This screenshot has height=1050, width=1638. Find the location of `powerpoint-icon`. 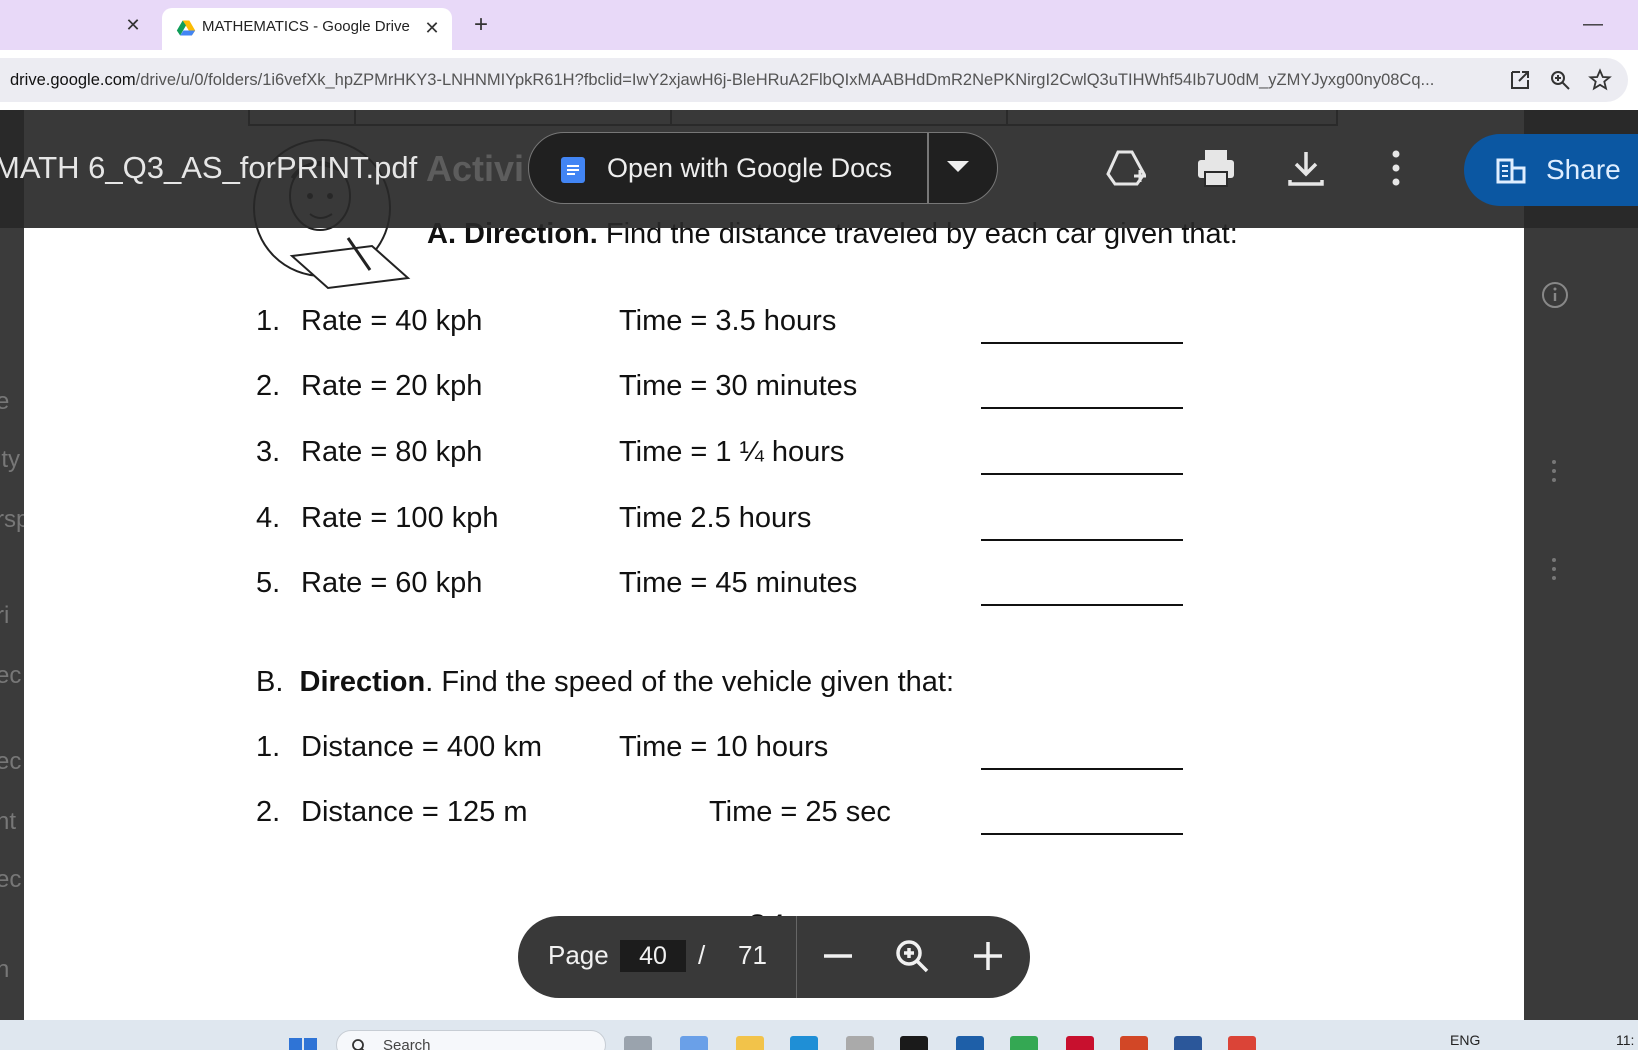

powerpoint-icon is located at coordinates (1134, 1043).